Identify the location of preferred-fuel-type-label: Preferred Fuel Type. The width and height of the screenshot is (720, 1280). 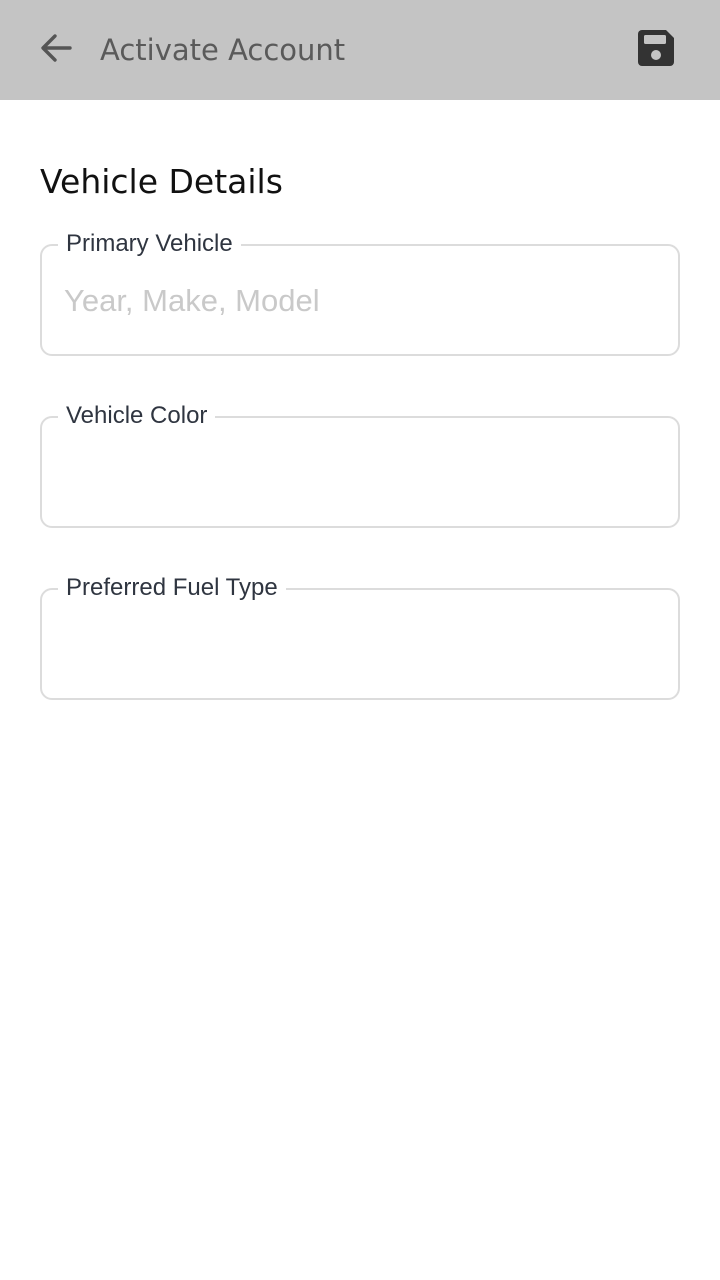
(172, 588).